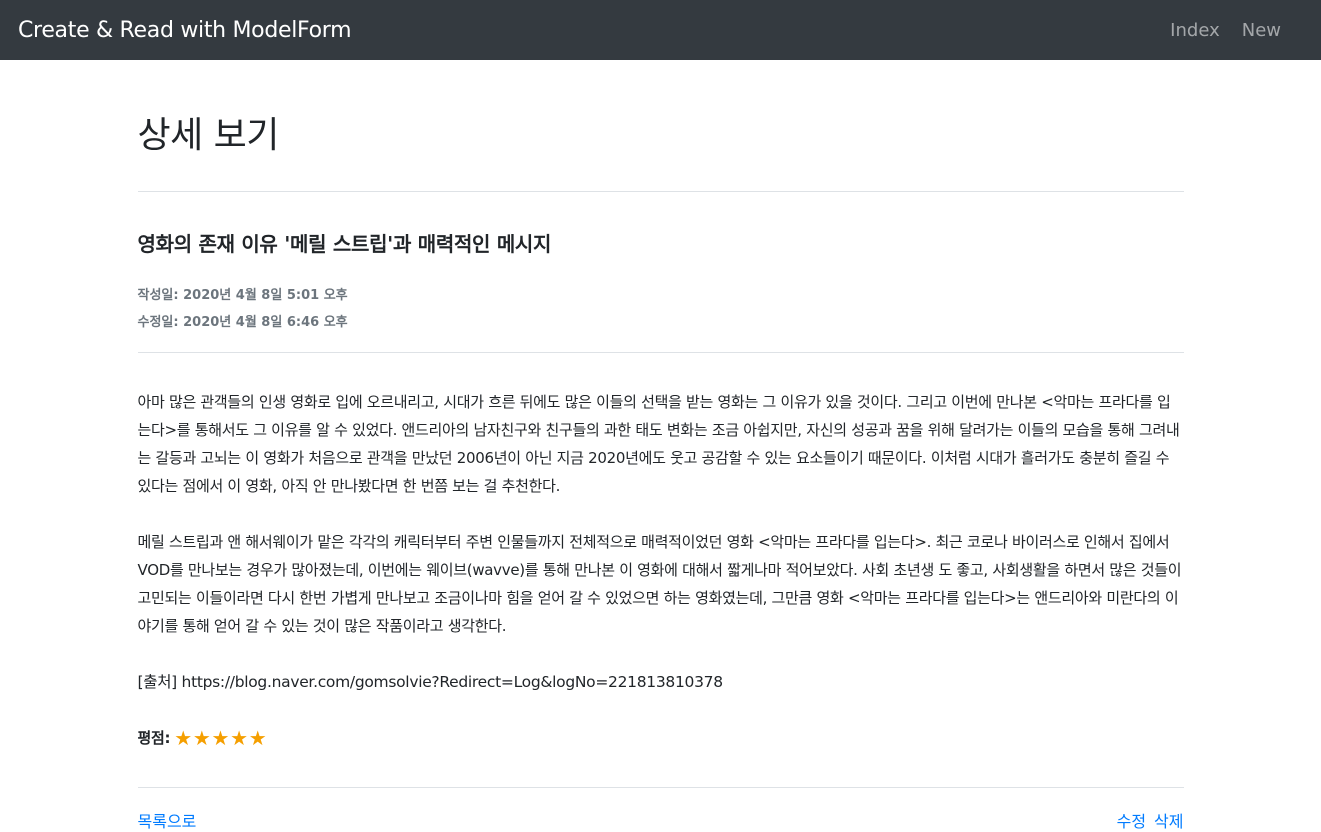 This screenshot has width=1321, height=832. Describe the element at coordinates (242, 322) in the screenshot. I see `updated-date: 수정일: 2020년 4월 8일 6:46 오후` at that location.